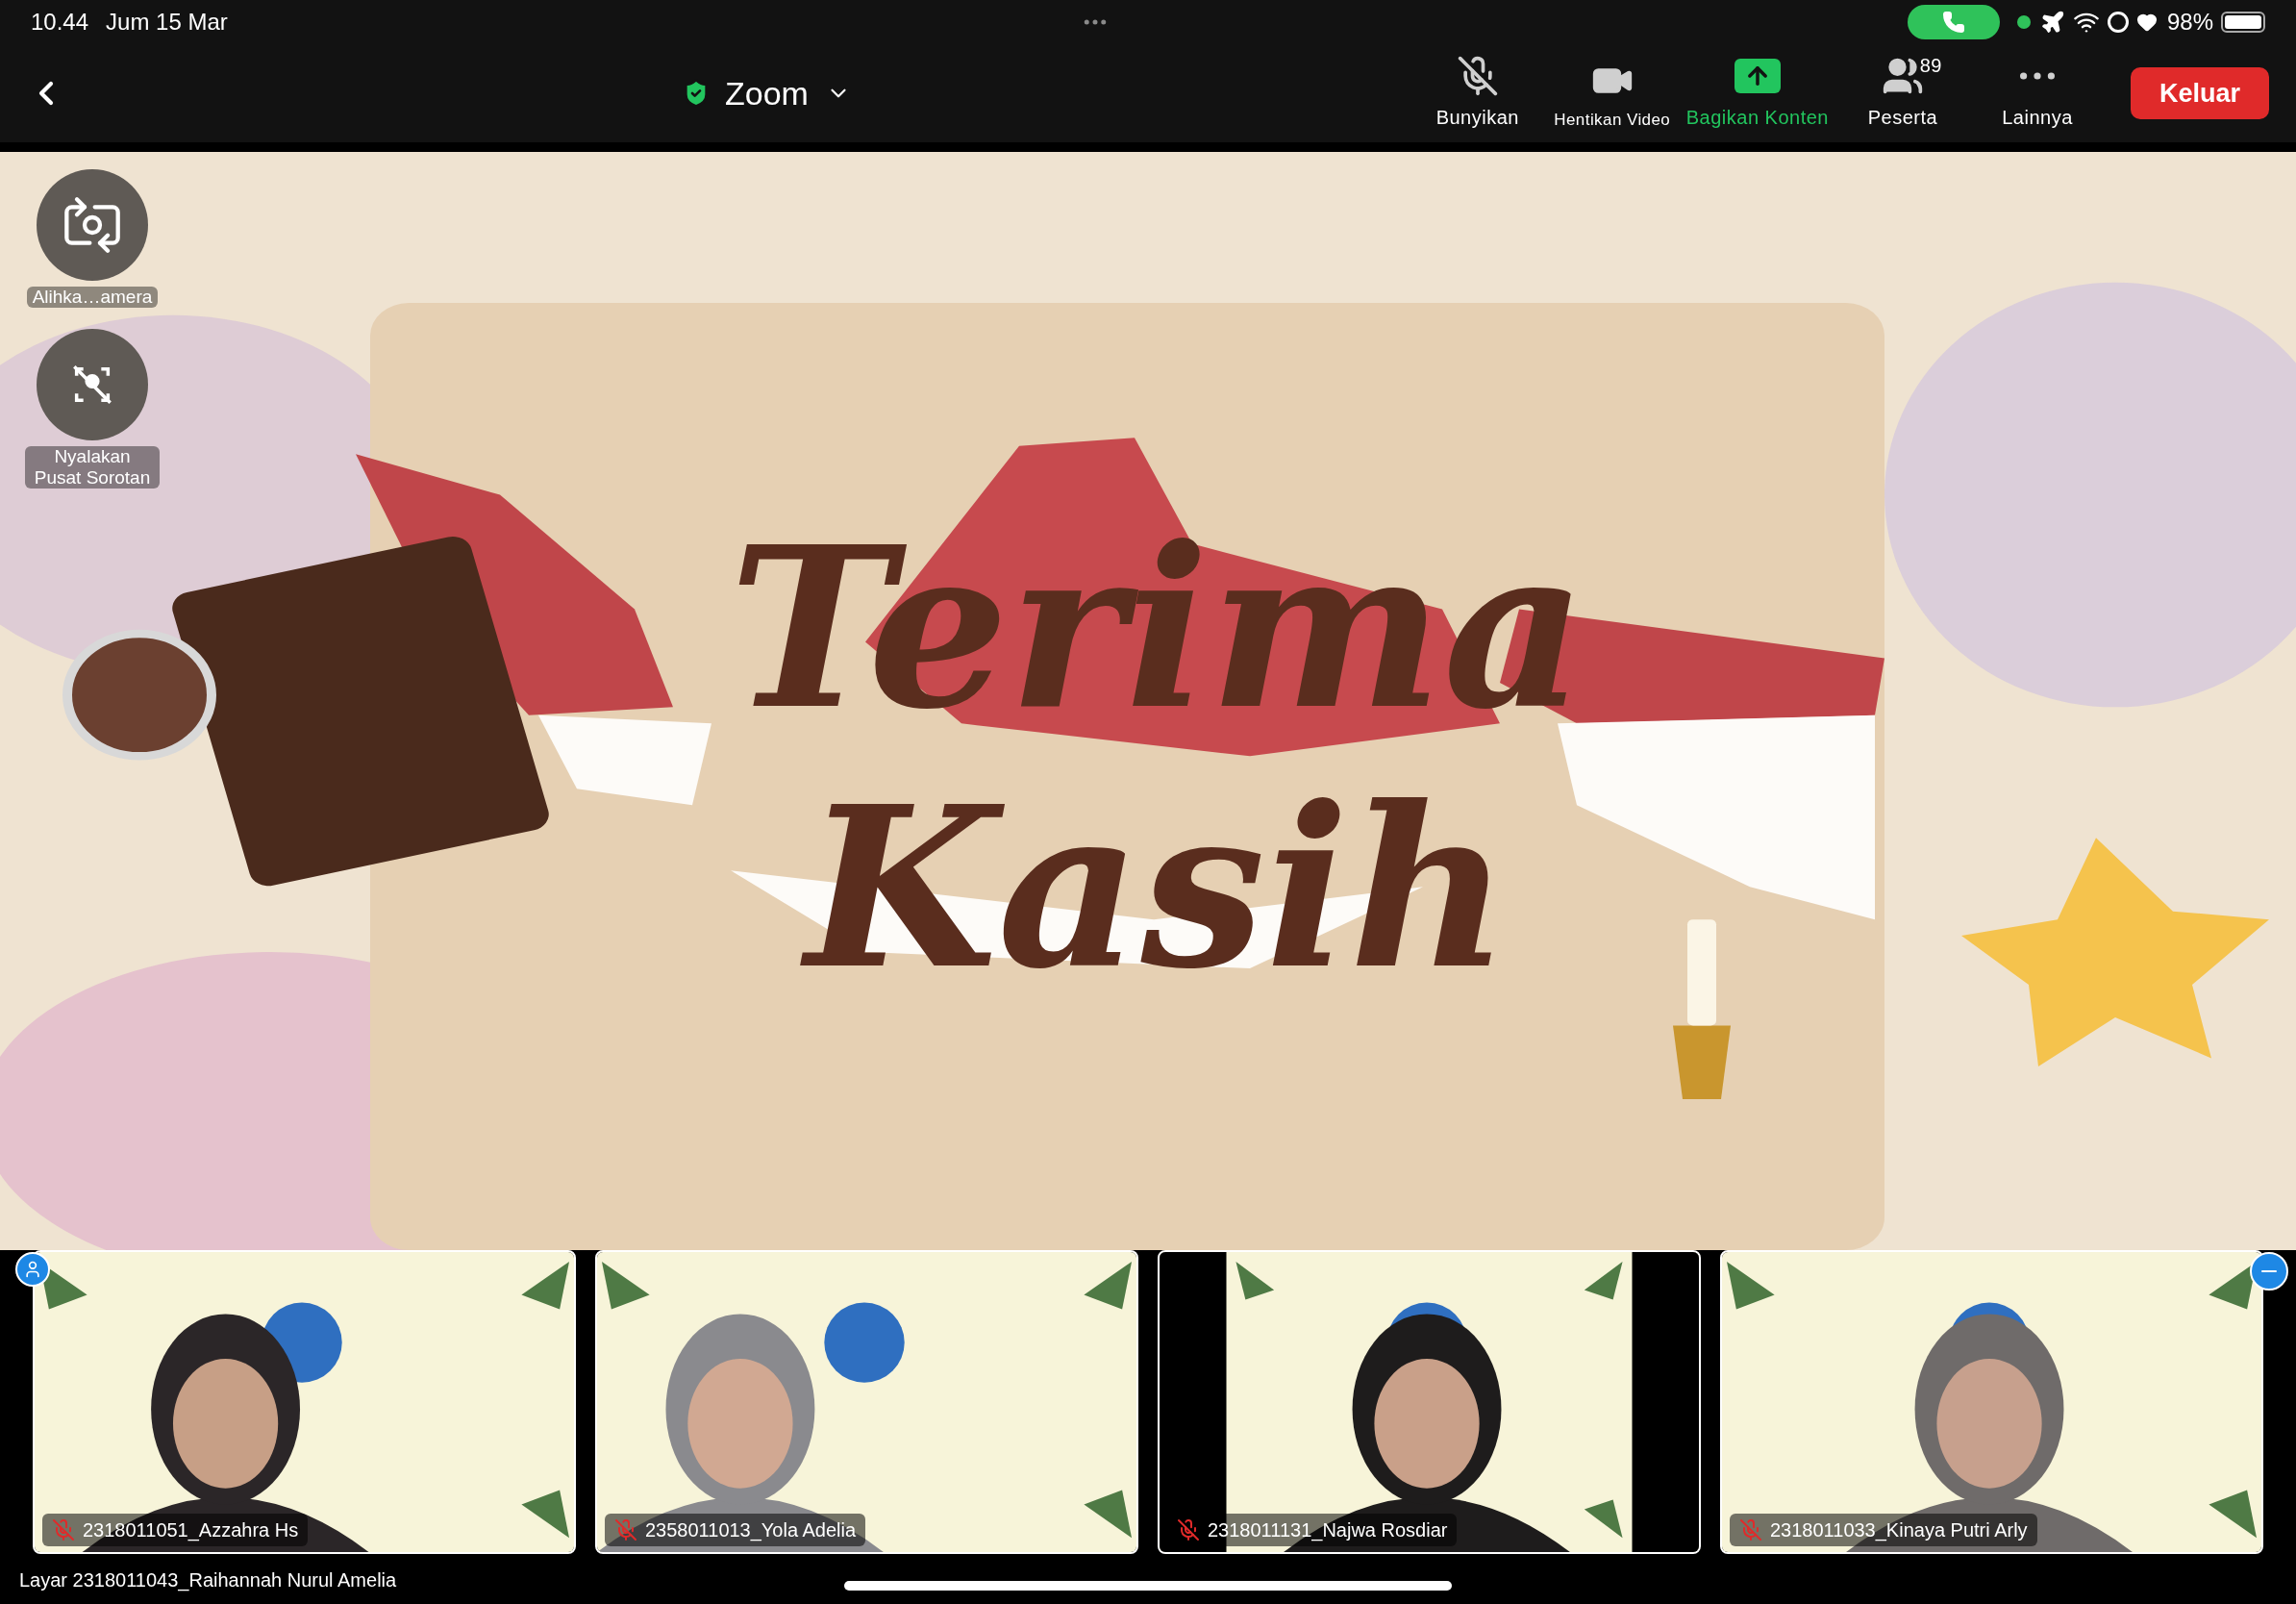 The height and width of the screenshot is (1604, 2296). I want to click on participant-count: 89, so click(1930, 66).